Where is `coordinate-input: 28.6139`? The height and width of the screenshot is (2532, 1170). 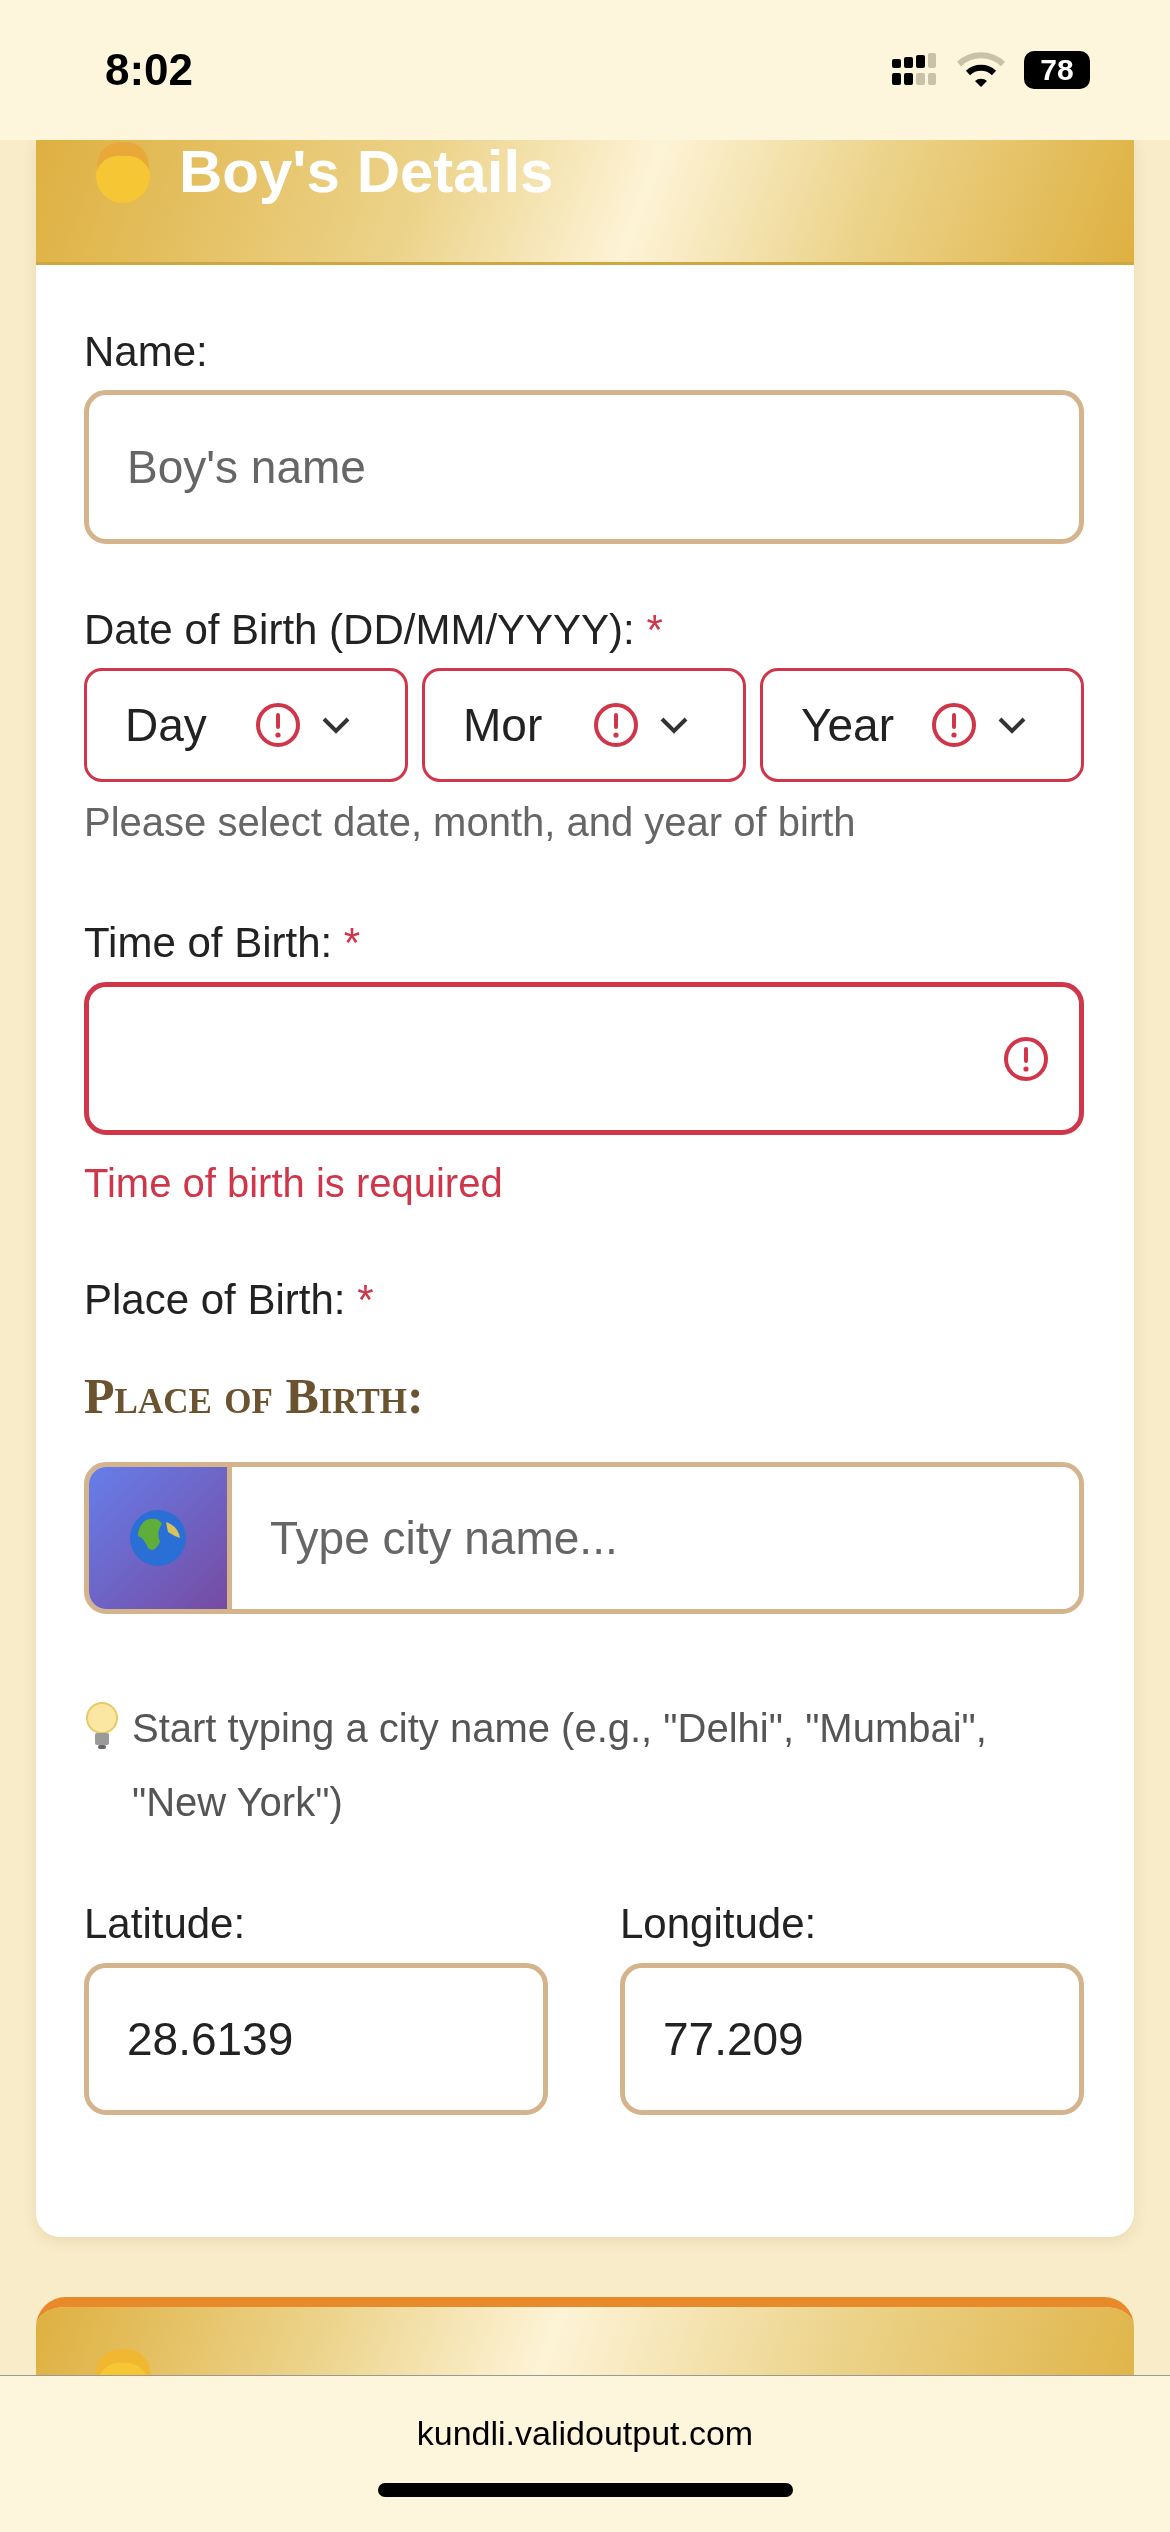 coordinate-input: 28.6139 is located at coordinates (316, 2039).